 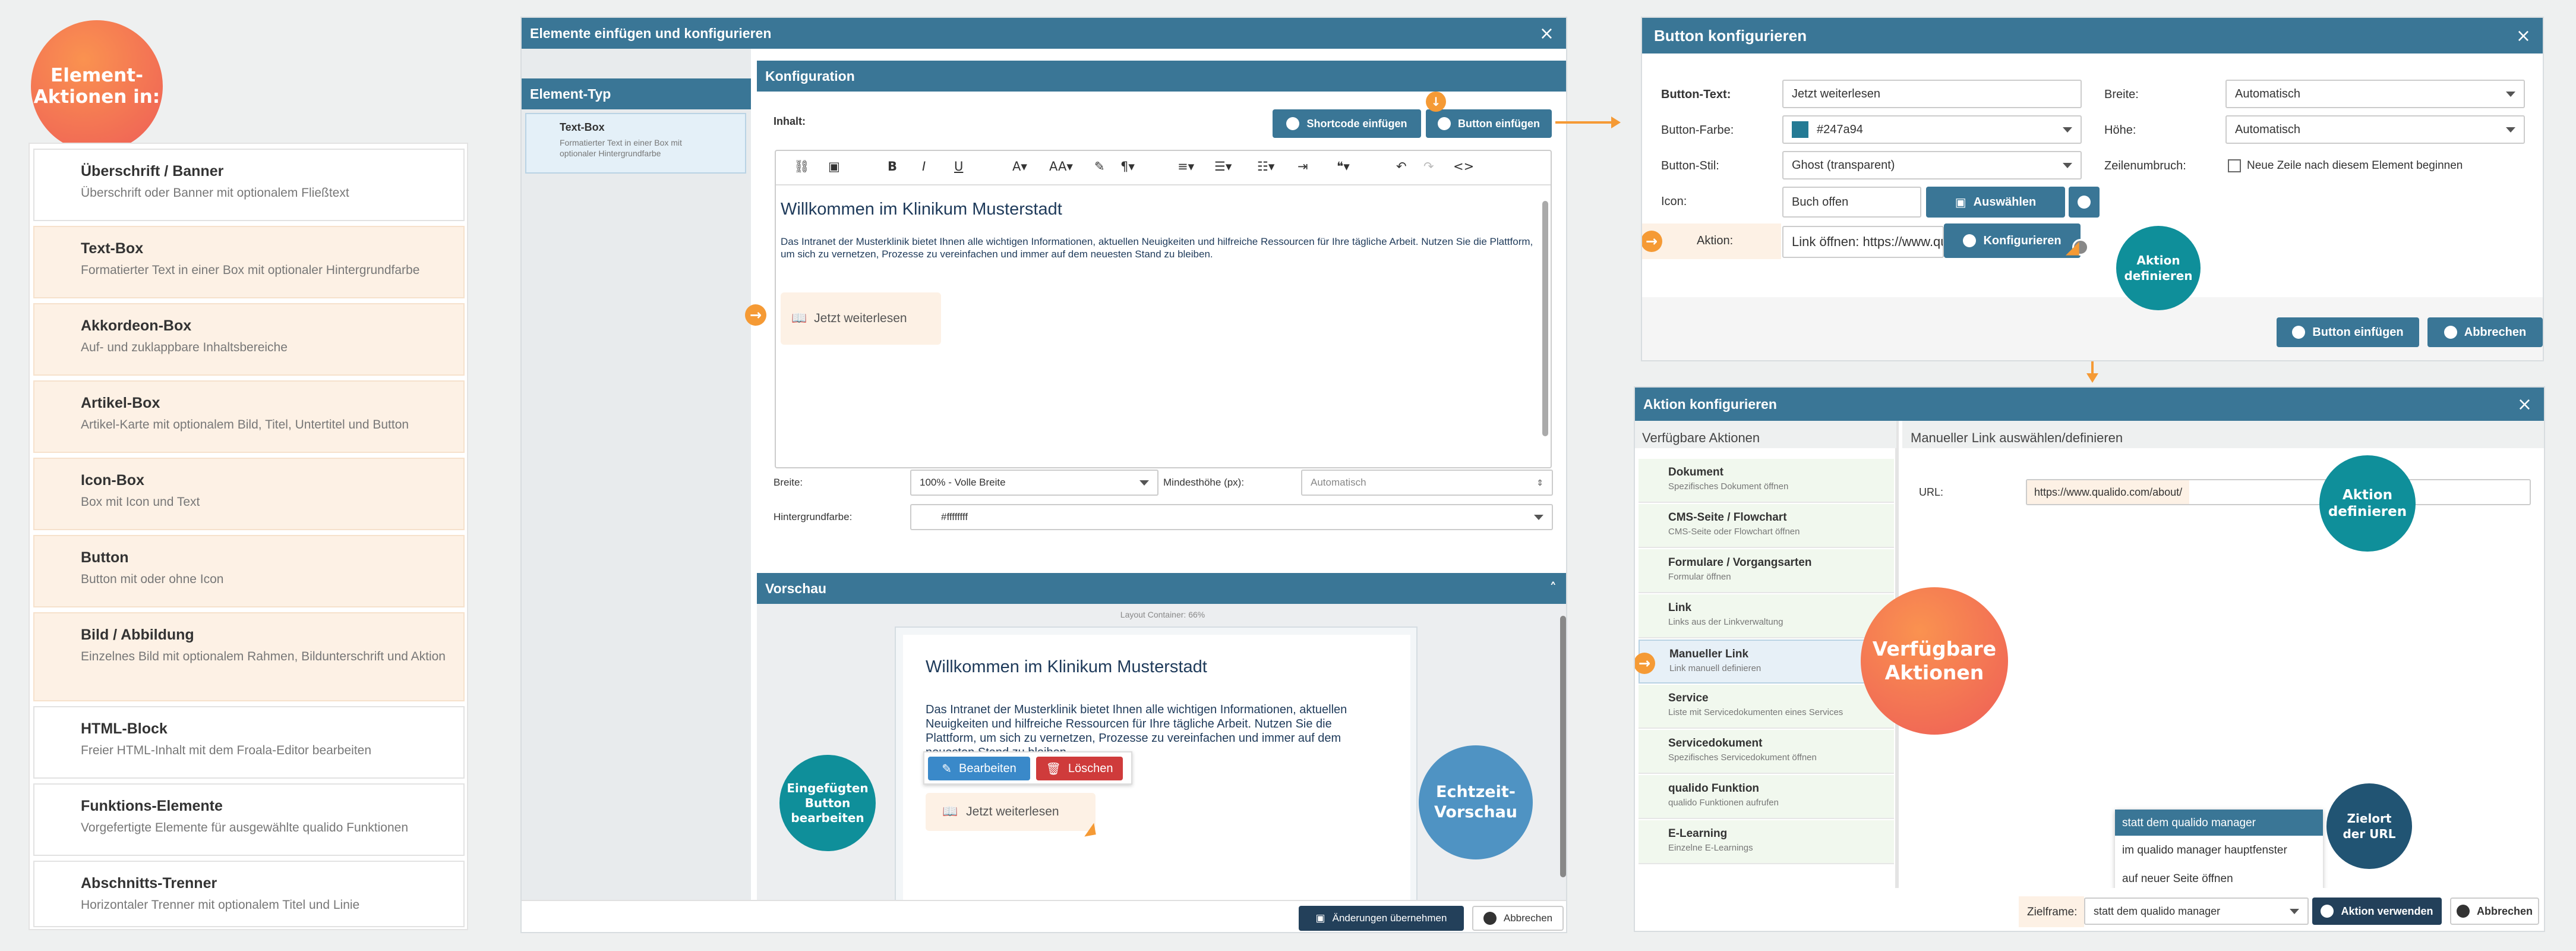 I want to click on list-item-title: Akkordeon-Box, so click(x=136, y=325).